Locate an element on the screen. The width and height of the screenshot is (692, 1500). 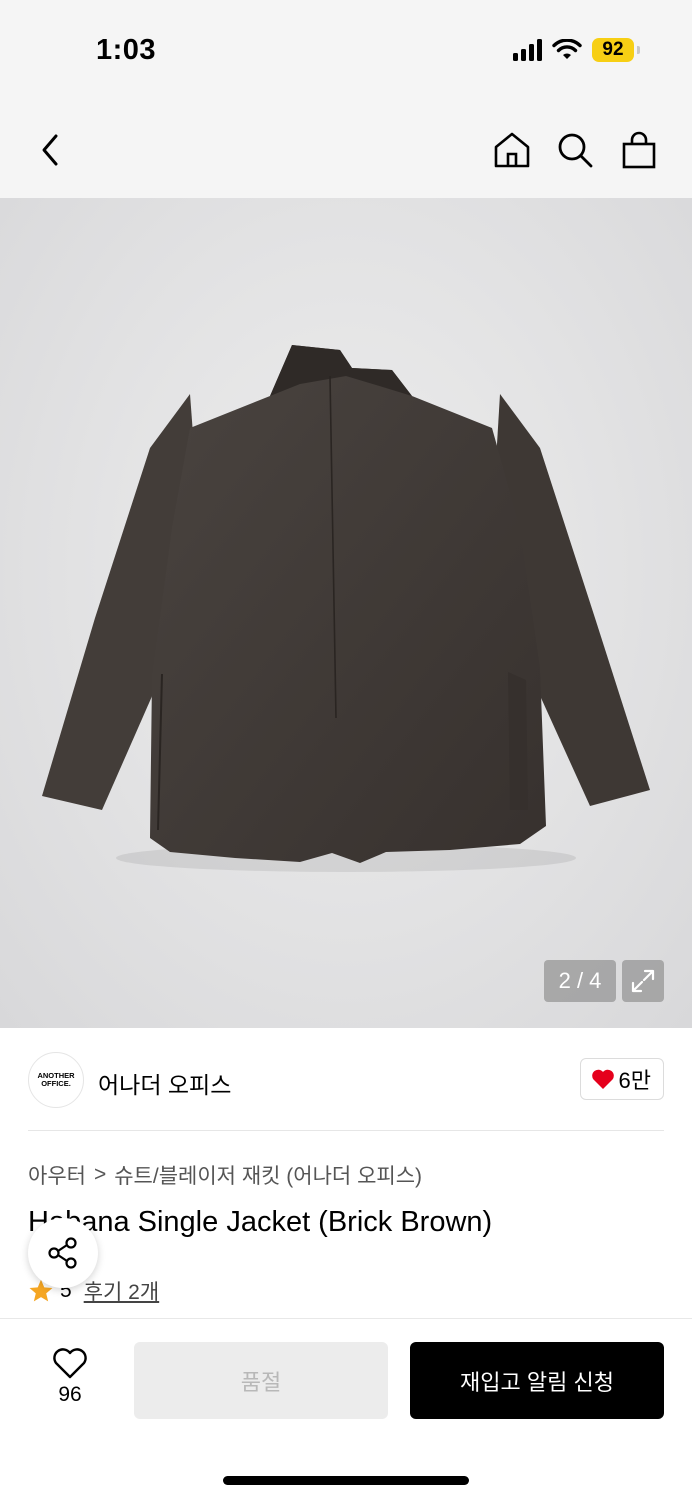
brand-like-button: 6만 is located at coordinates (621, 1079).